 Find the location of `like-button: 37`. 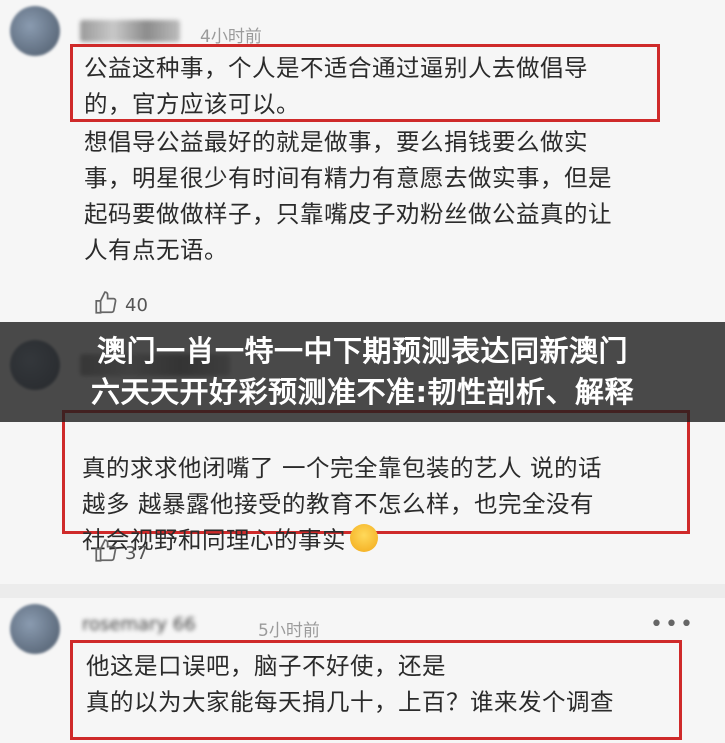

like-button: 37 is located at coordinates (120, 553).